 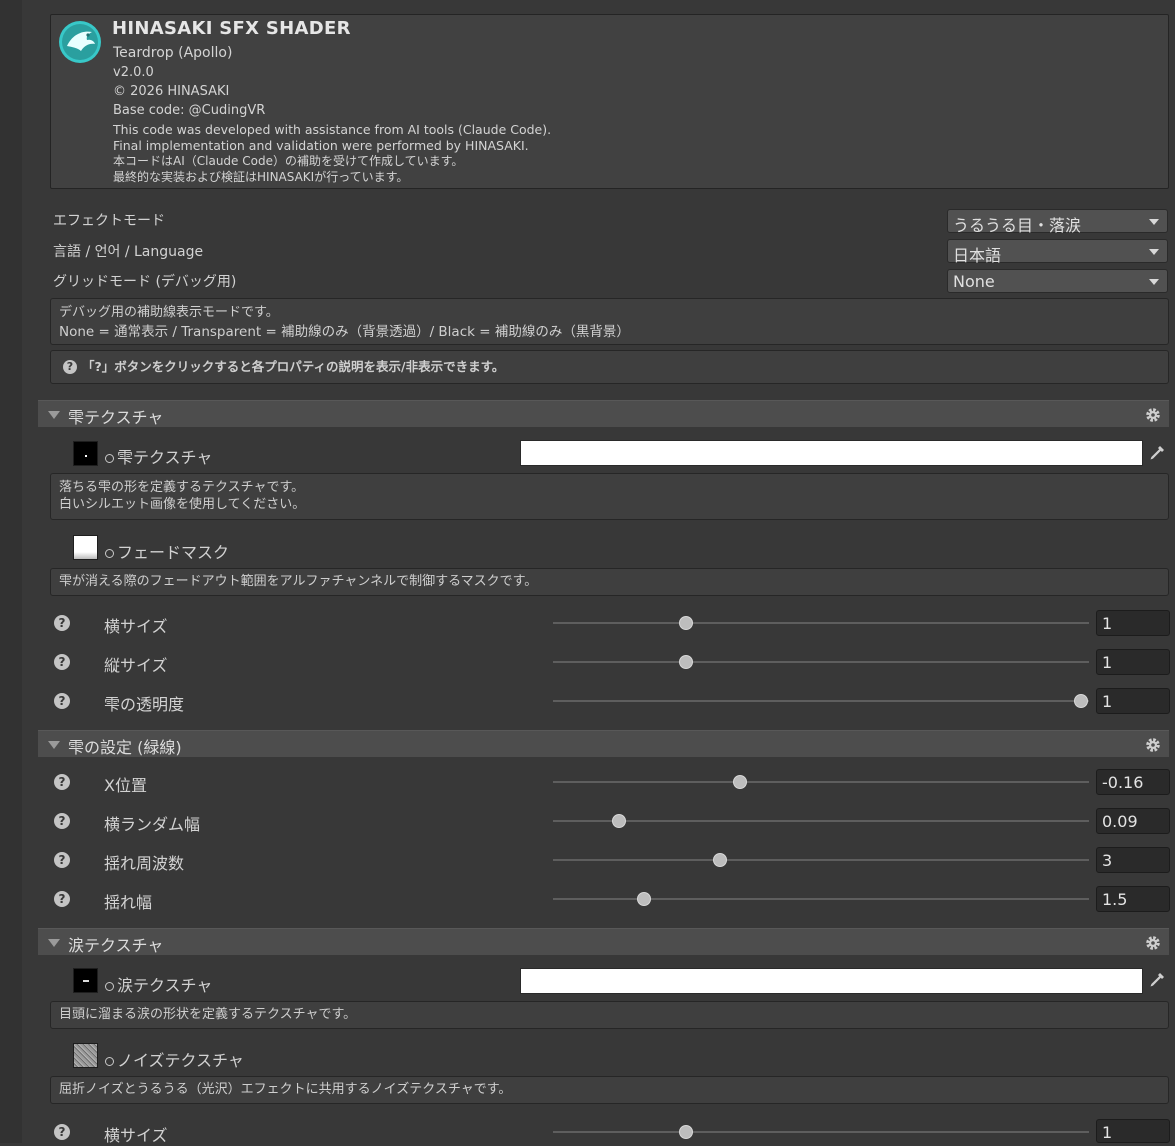 I want to click on grid-mode-label: グリッドモード (デバッグ用), so click(x=145, y=282).